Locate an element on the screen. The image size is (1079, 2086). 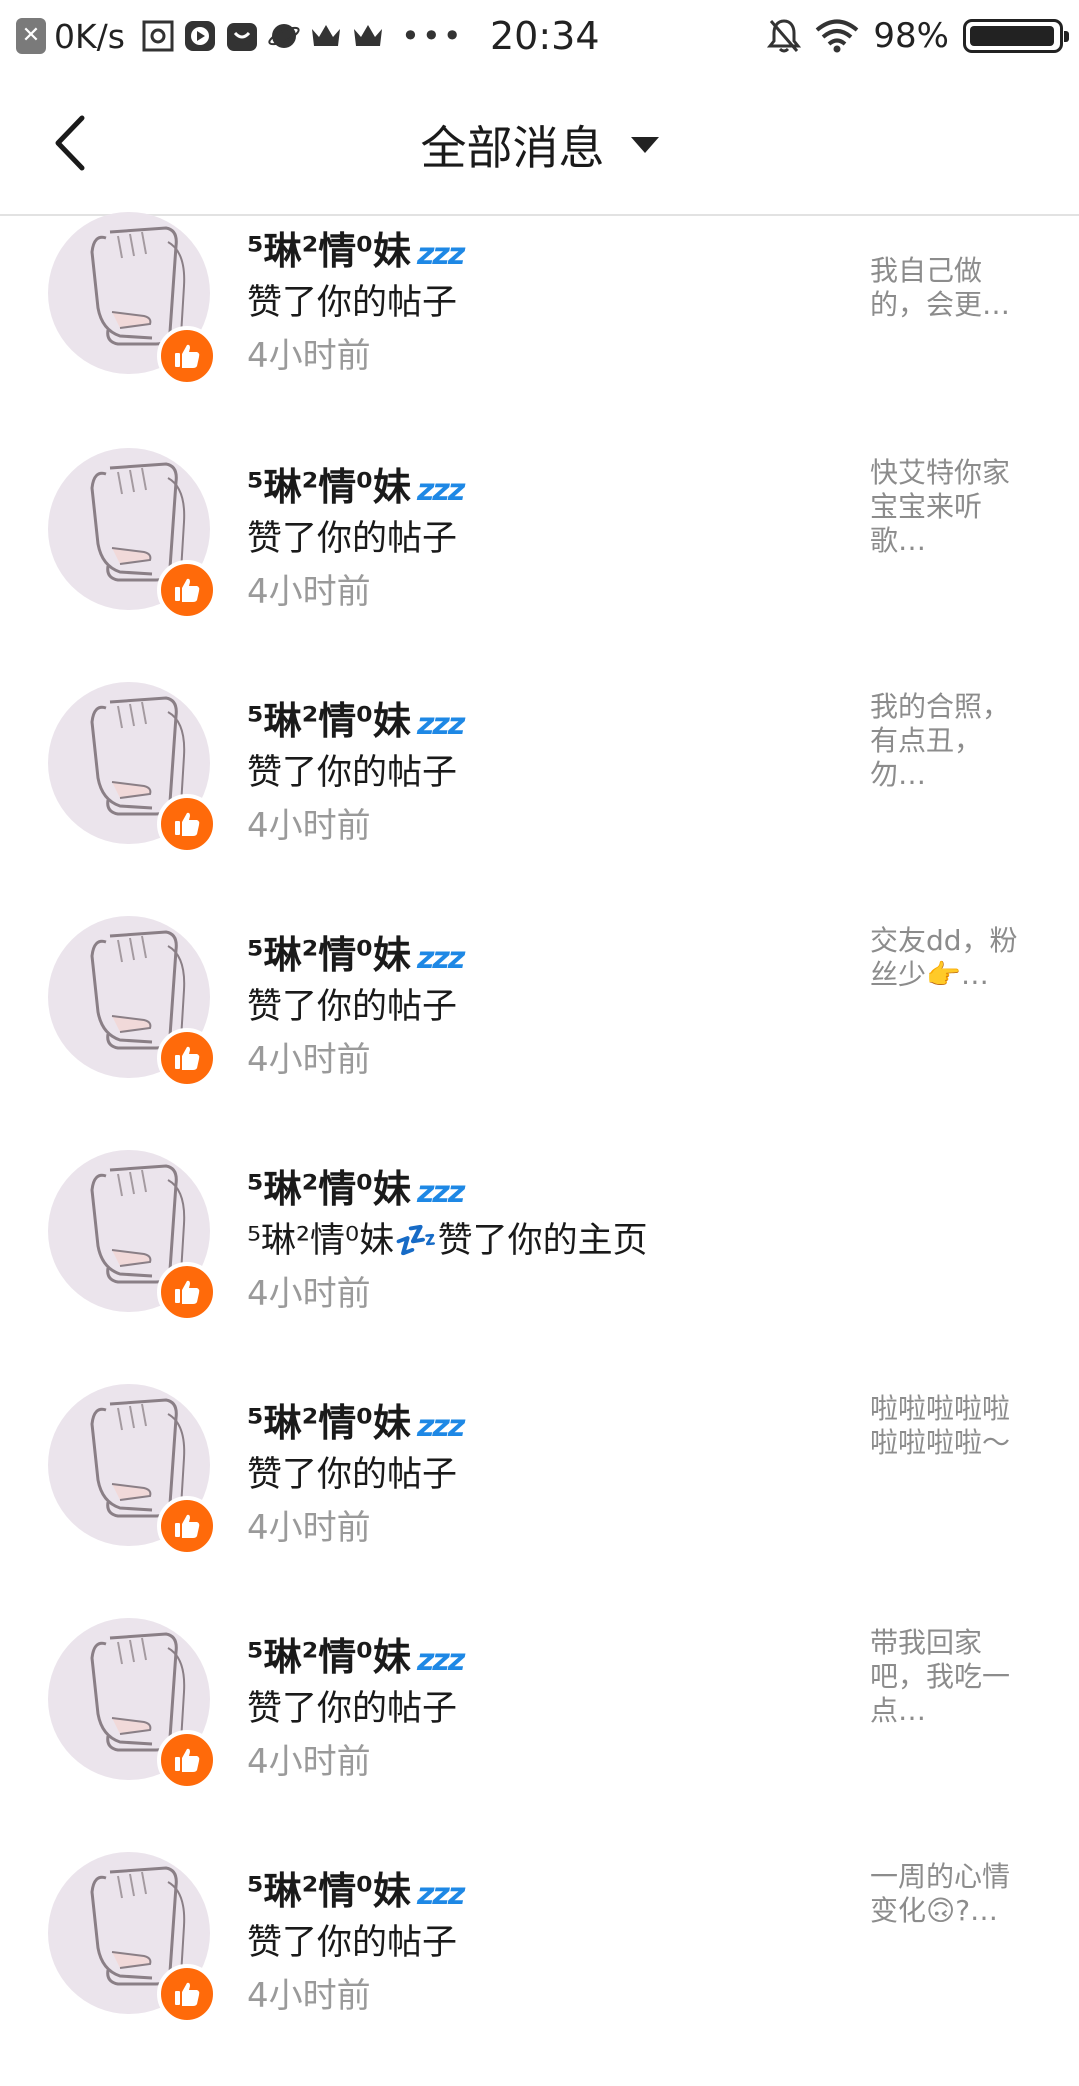
status-bar: ✕ 0K/s ••• 20:34 98% is located at coordinates (539, 36).